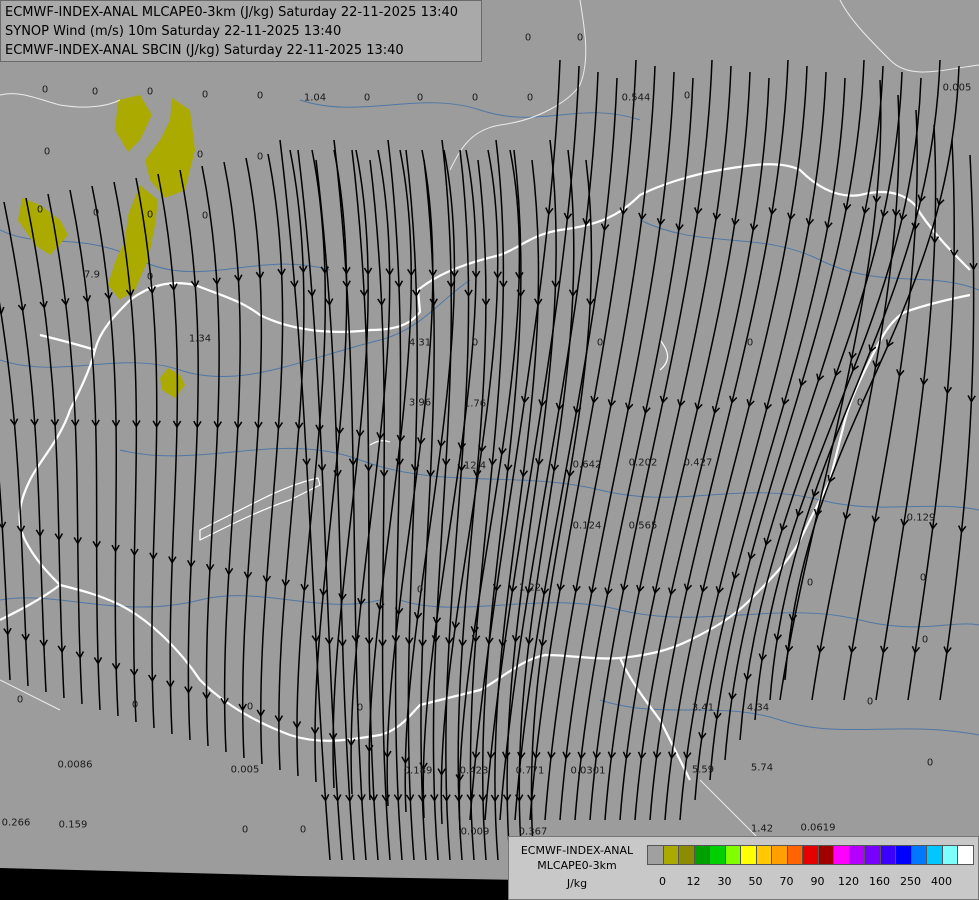 The width and height of the screenshot is (979, 900). What do you see at coordinates (698, 463) in the screenshot?
I see `station-value: 0.427` at bounding box center [698, 463].